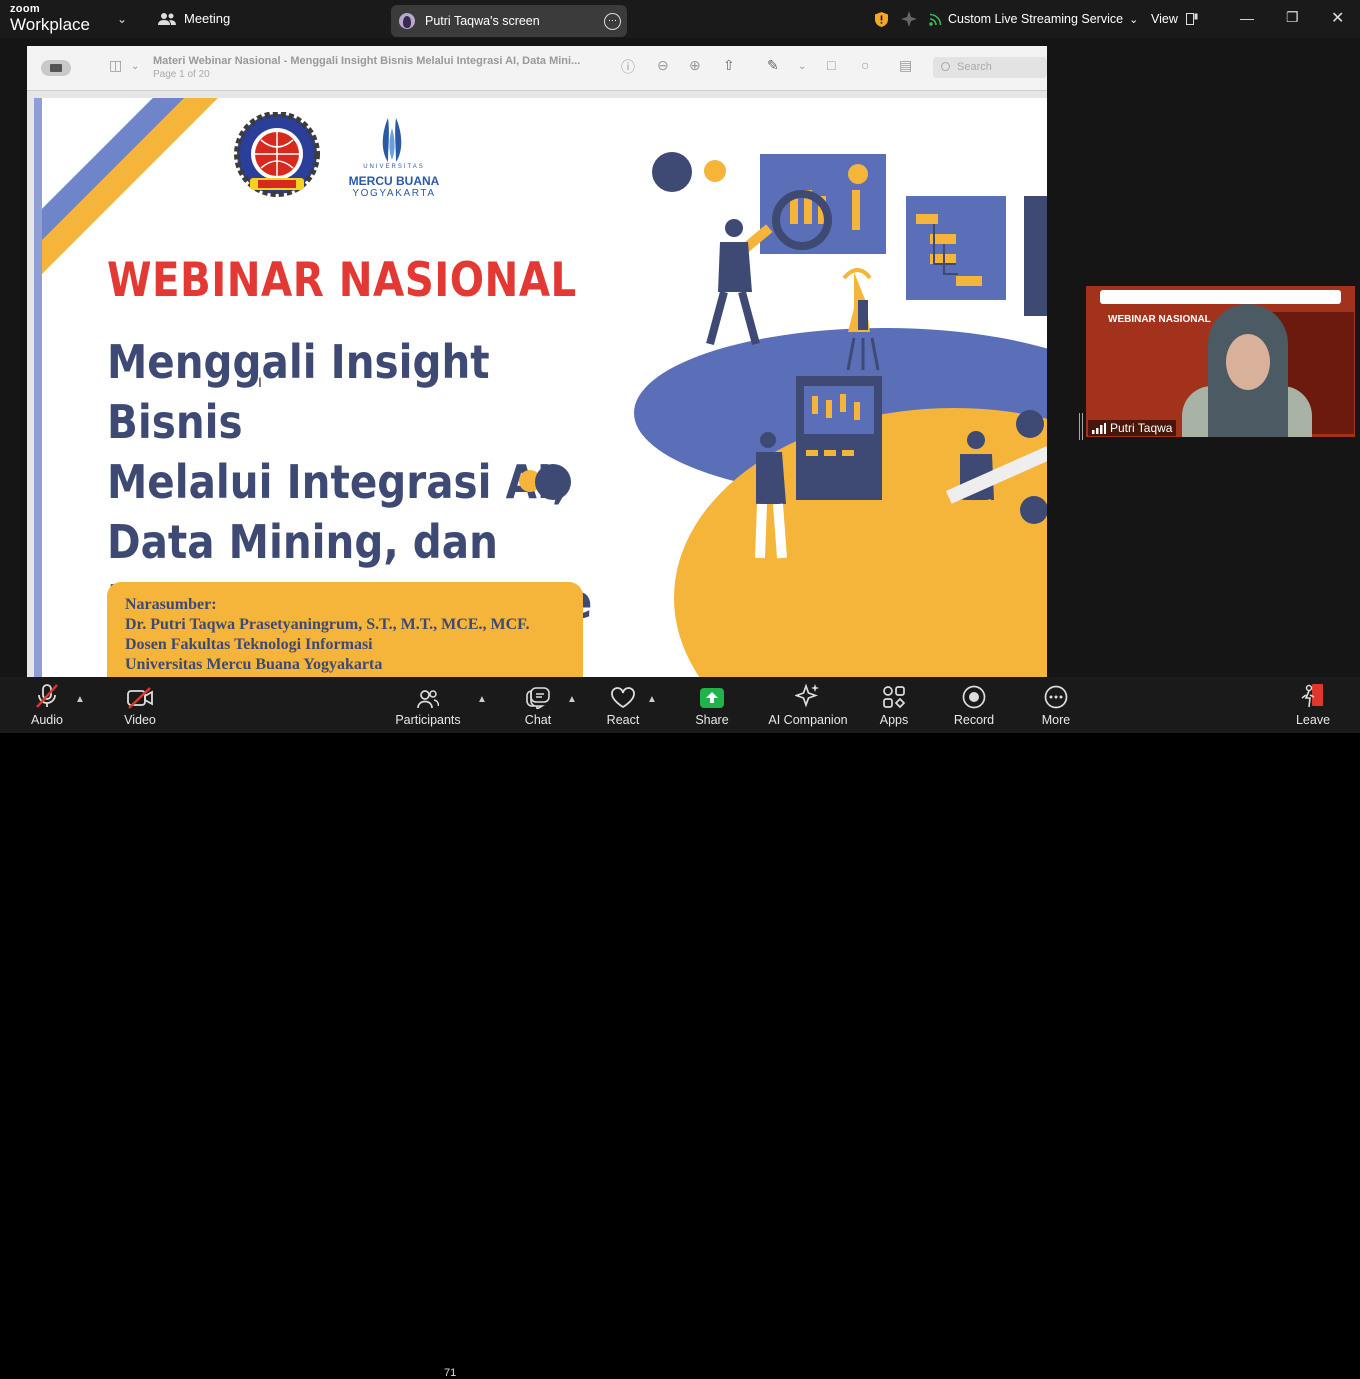  I want to click on zoom-logo: zoom Workplace, so click(50, 18).